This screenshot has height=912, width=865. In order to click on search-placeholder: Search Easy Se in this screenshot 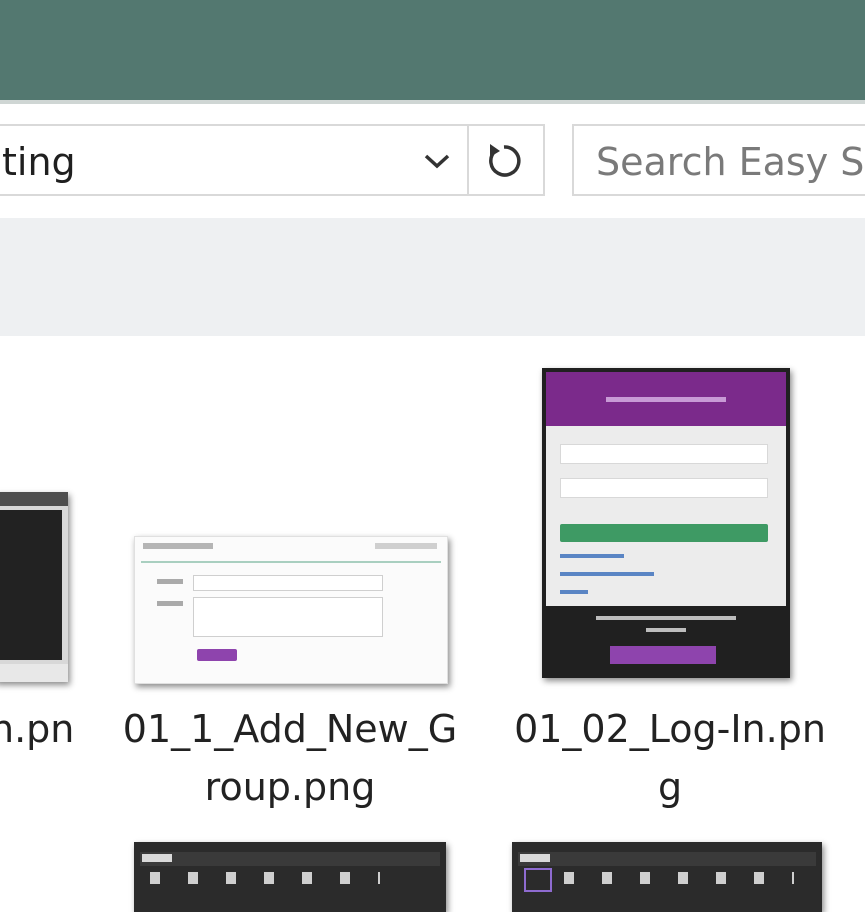, I will do `click(730, 162)`.